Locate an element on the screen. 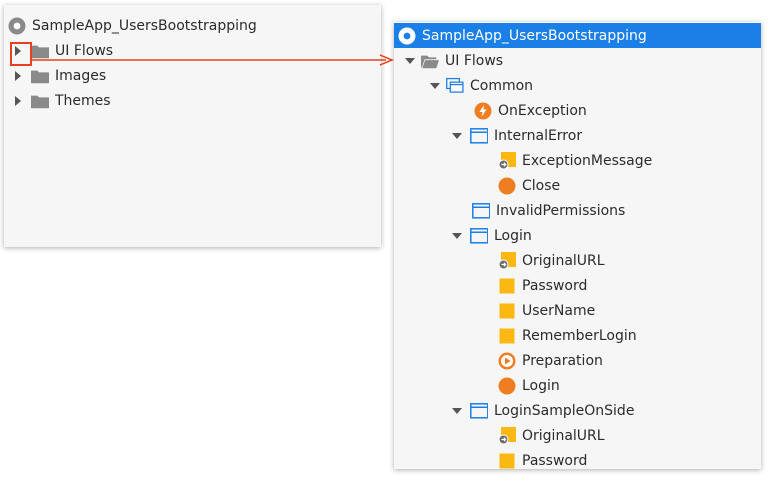  tree-item-invalid-permissions: InvalidPermissions is located at coordinates (577, 210).